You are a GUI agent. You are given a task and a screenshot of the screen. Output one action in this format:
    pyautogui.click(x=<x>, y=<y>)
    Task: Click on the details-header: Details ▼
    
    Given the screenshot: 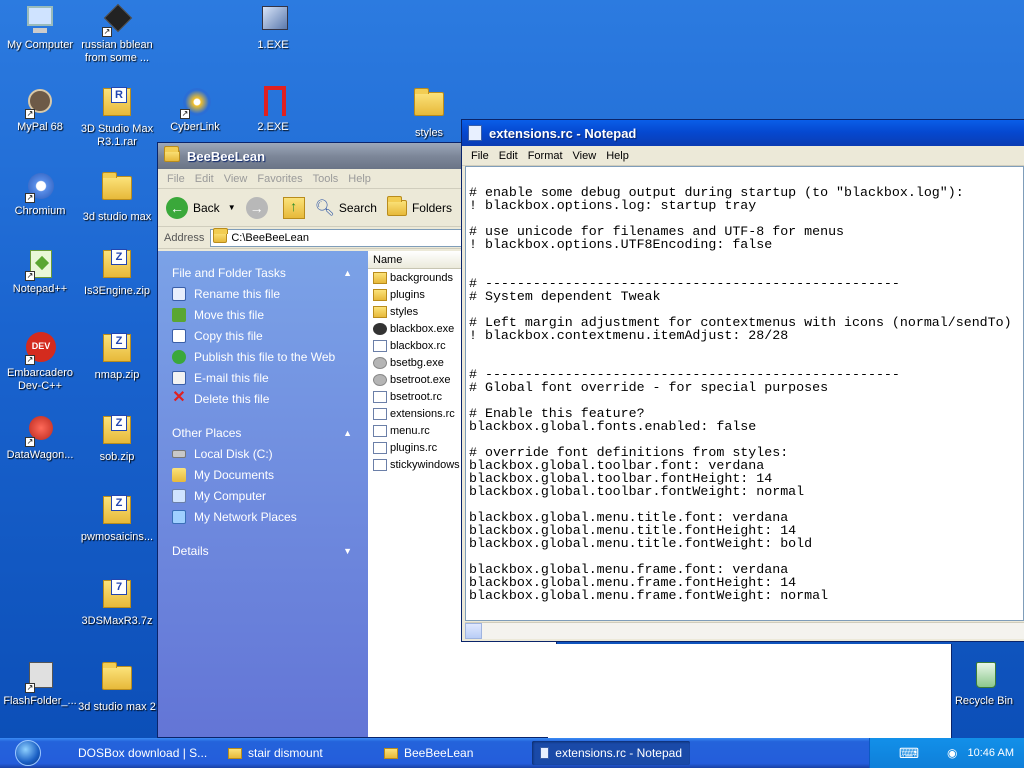 What is the action you would take?
    pyautogui.click(x=263, y=551)
    